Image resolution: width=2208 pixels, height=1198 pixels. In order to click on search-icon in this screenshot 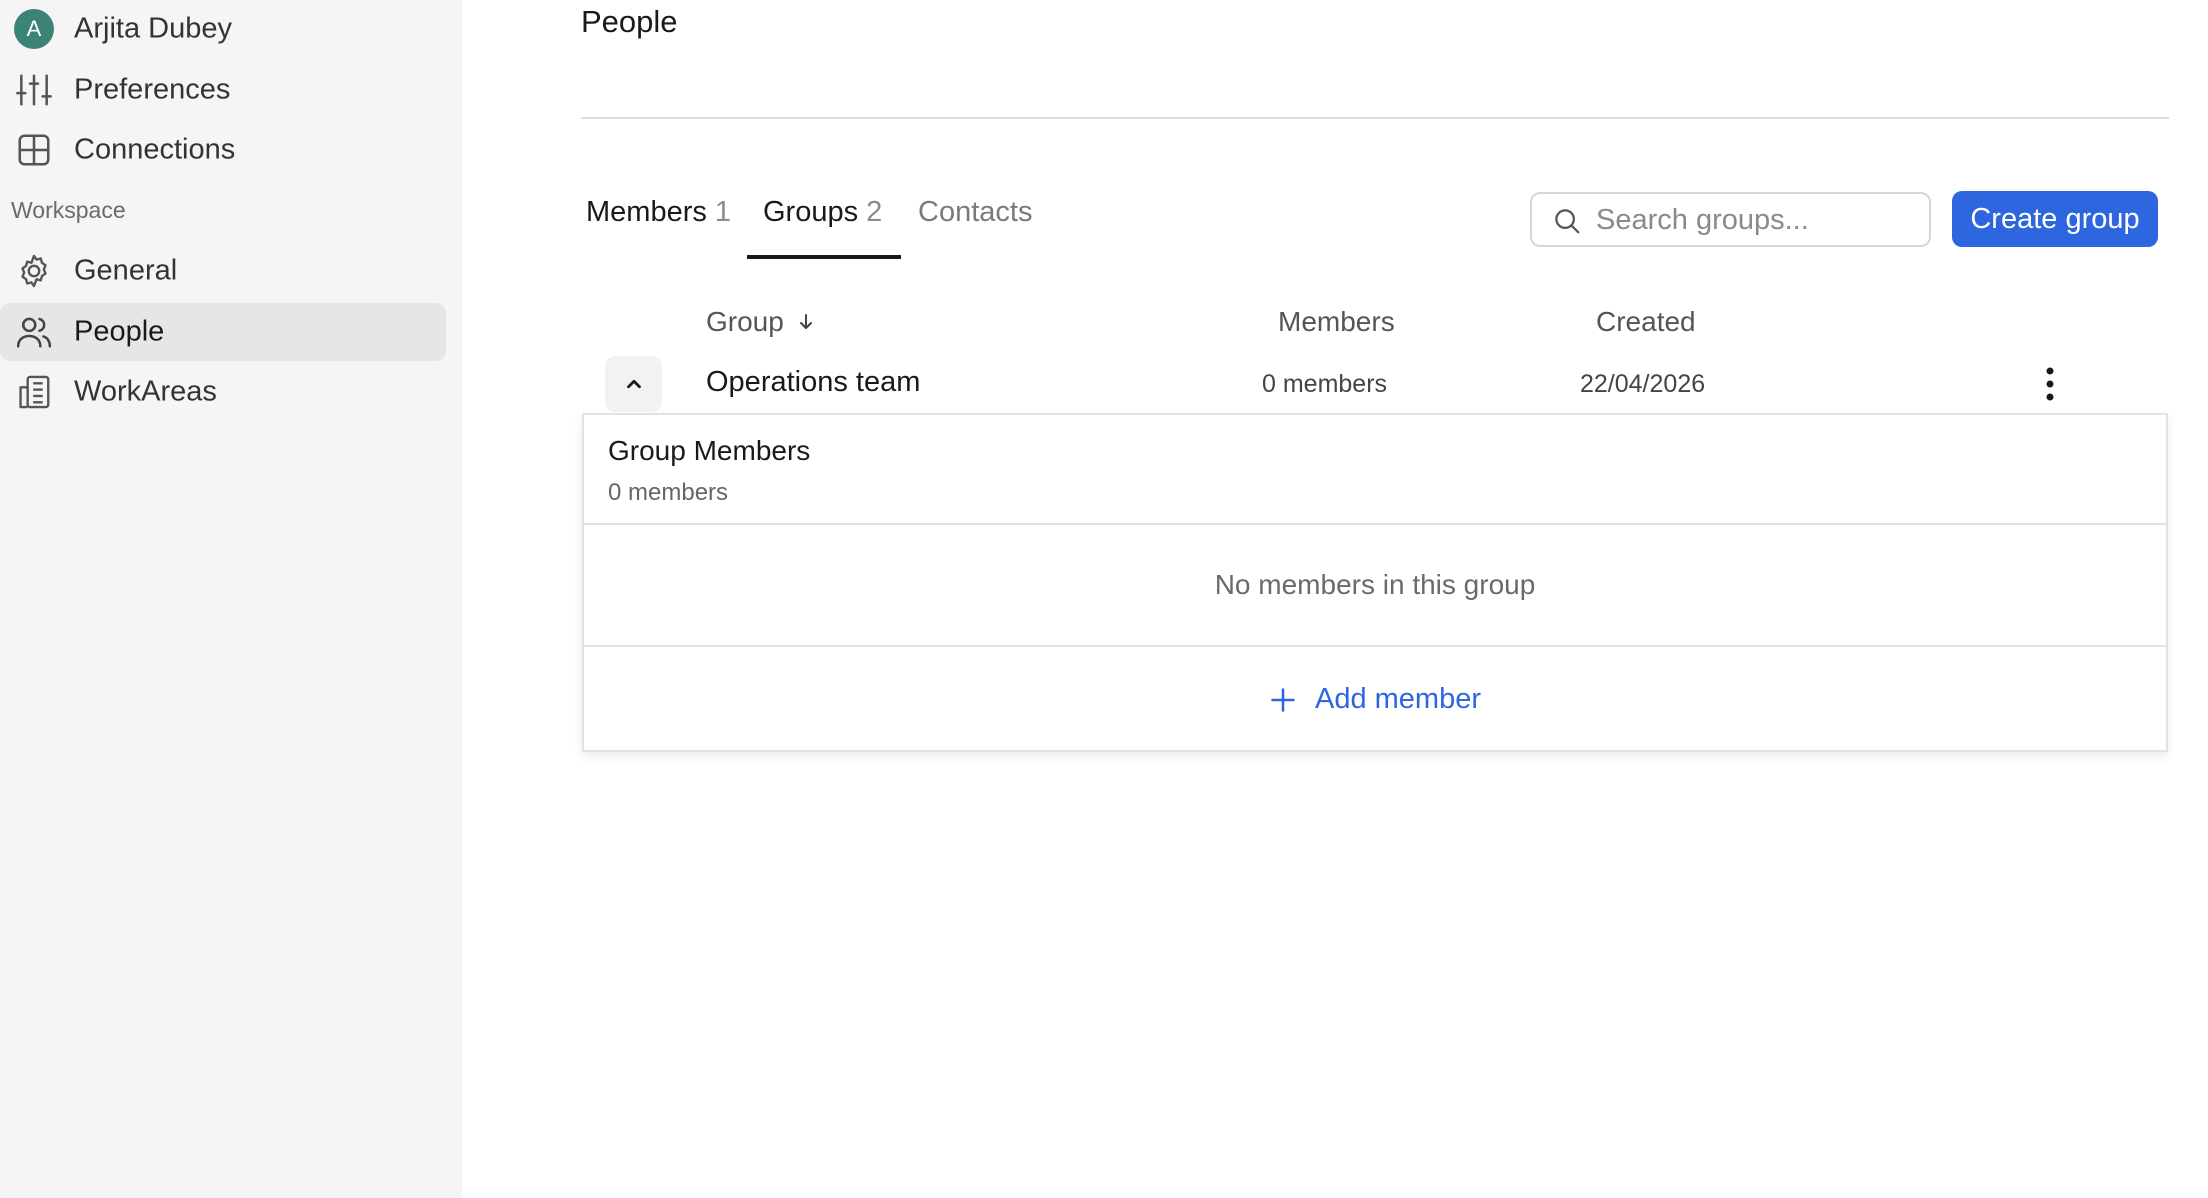, I will do `click(1567, 221)`.